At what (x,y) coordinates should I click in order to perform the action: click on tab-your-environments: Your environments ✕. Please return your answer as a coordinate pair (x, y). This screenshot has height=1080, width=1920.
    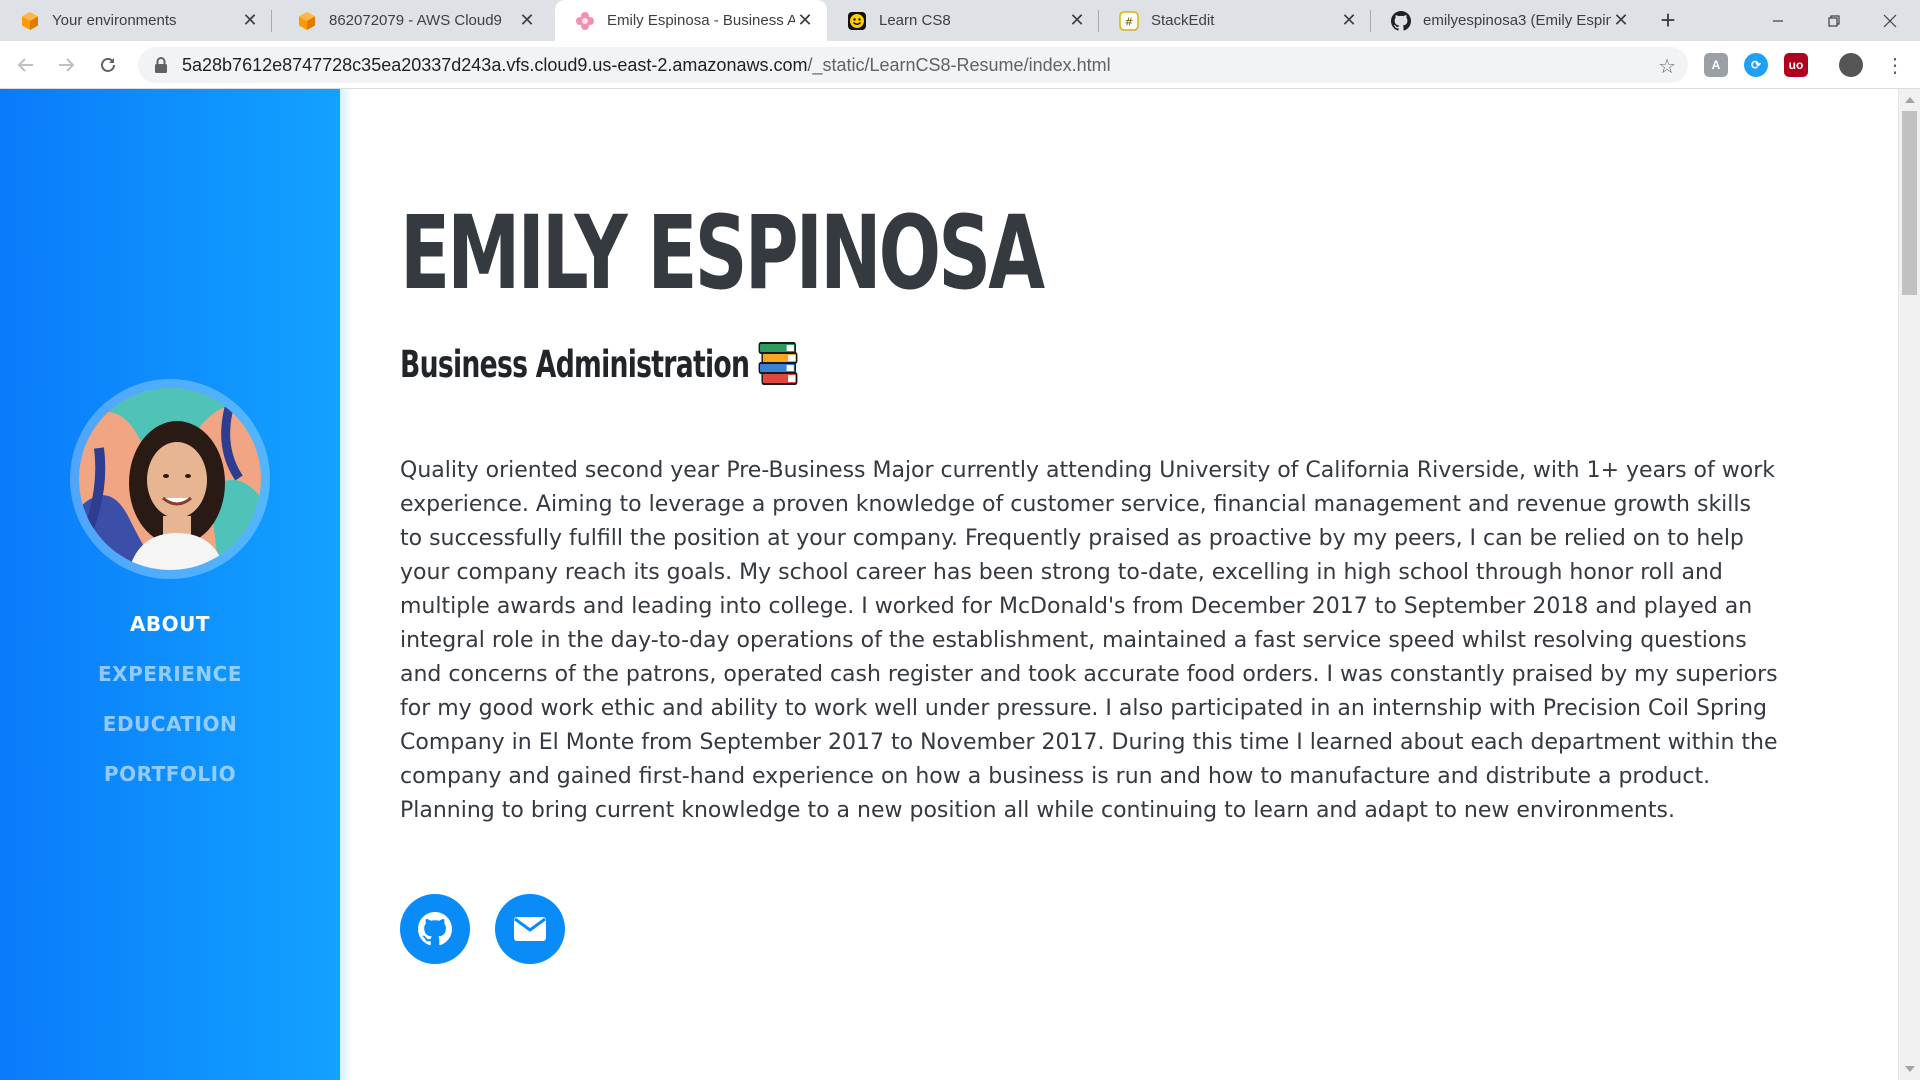
    Looking at the image, I should click on (136, 20).